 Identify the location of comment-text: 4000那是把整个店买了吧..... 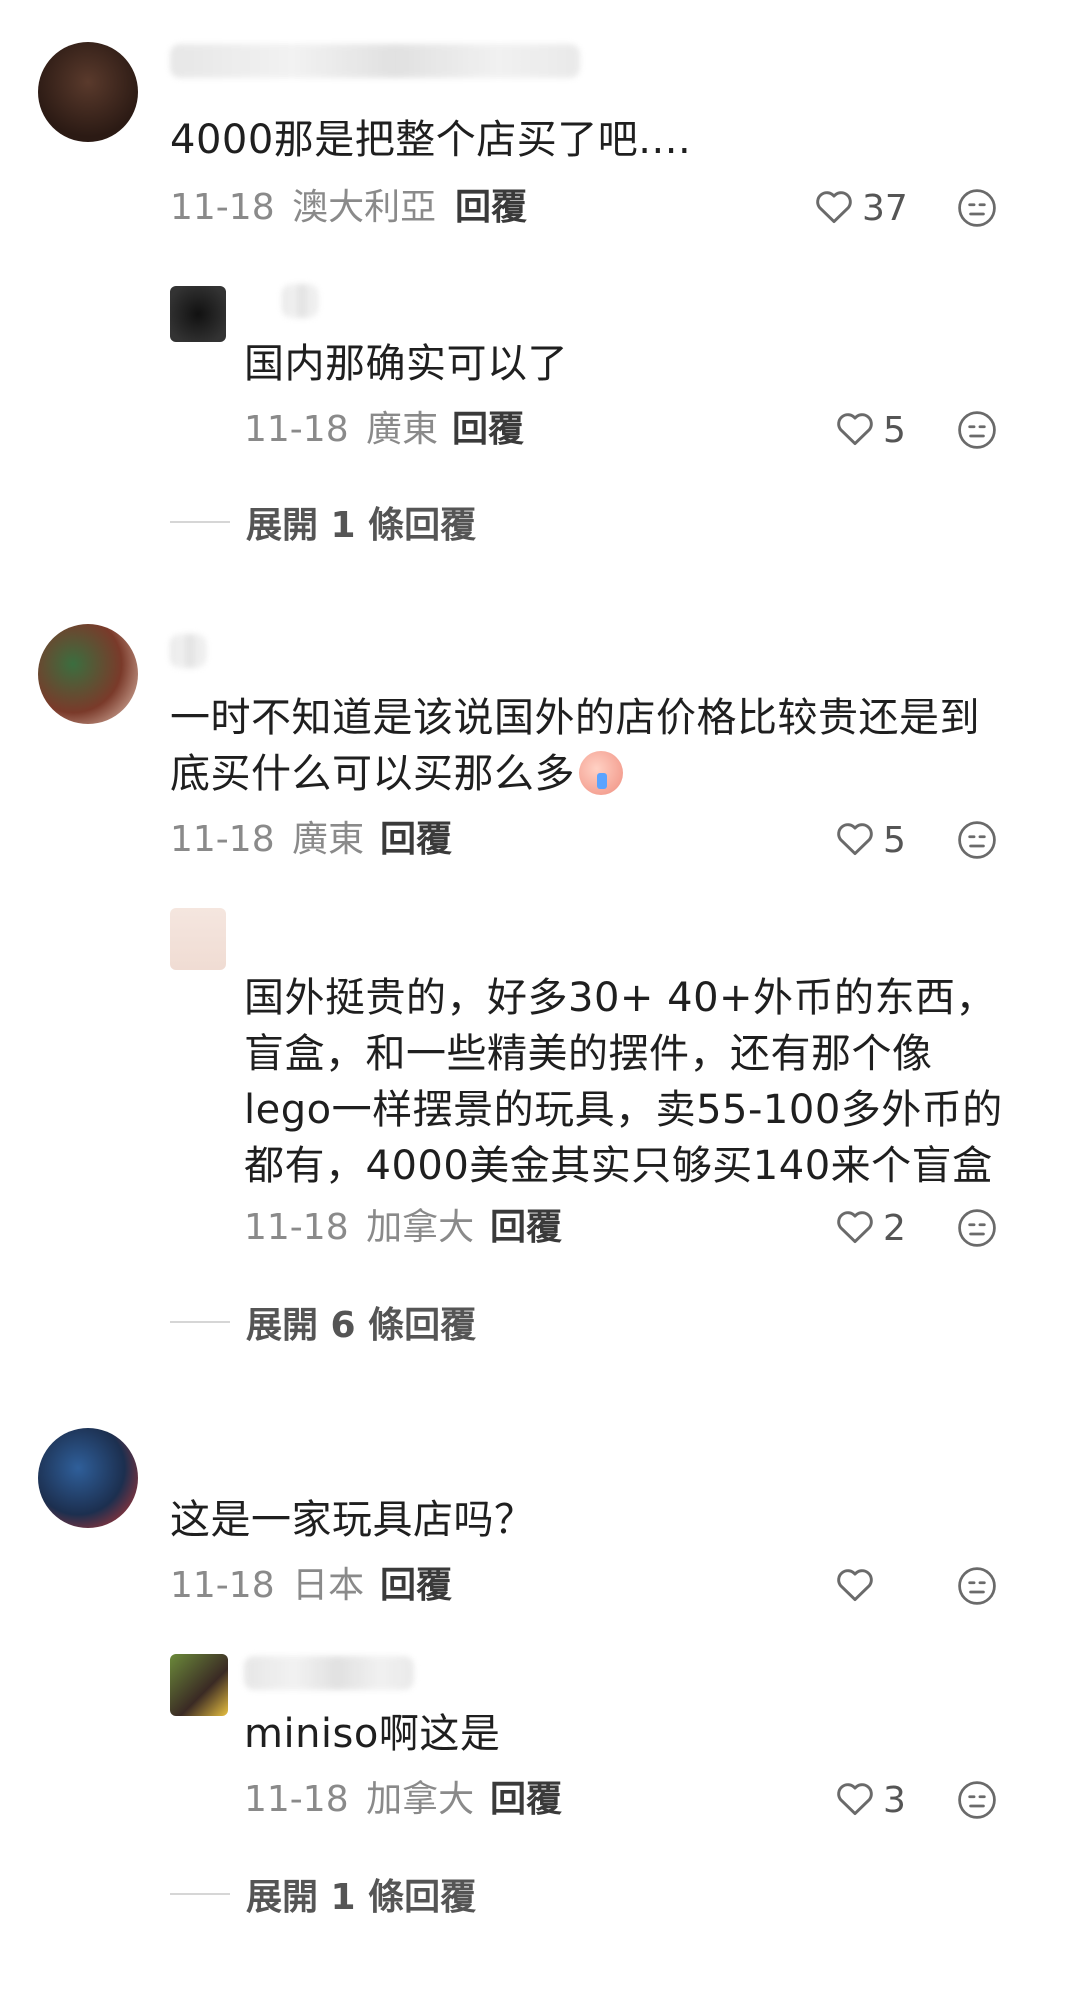
(431, 140).